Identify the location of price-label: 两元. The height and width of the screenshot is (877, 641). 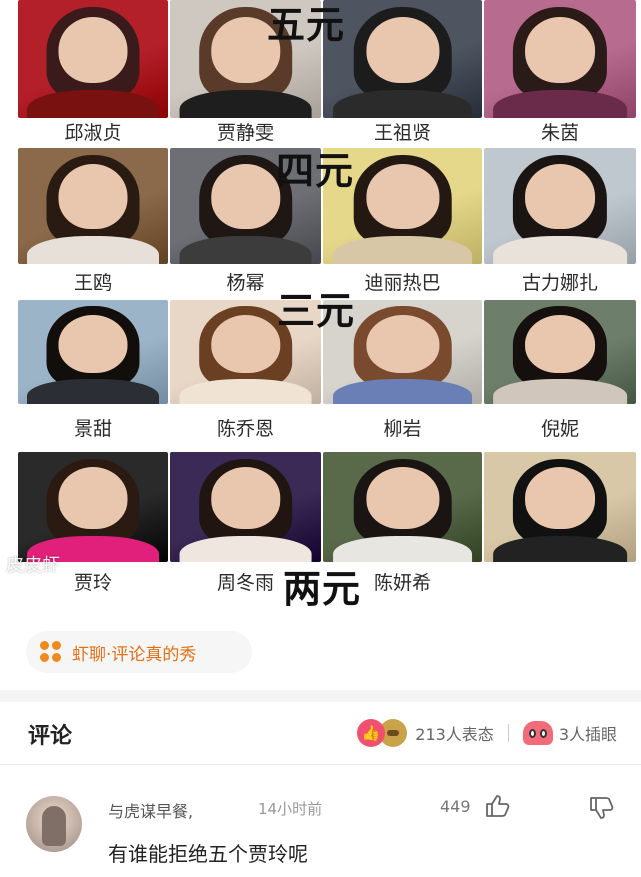
(321, 589).